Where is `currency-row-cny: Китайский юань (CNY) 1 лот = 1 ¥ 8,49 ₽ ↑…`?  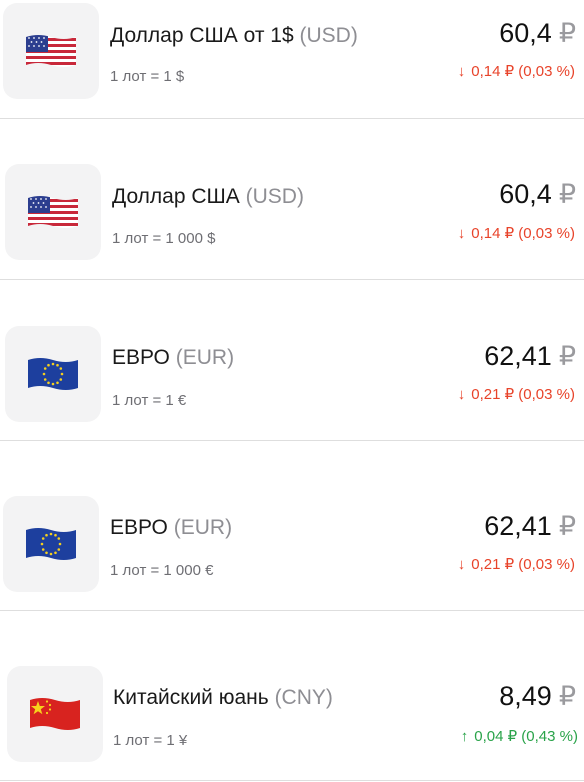 currency-row-cny: Китайский юань (CNY) 1 лот = 1 ¥ 8,49 ₽ ↑… is located at coordinates (292, 713).